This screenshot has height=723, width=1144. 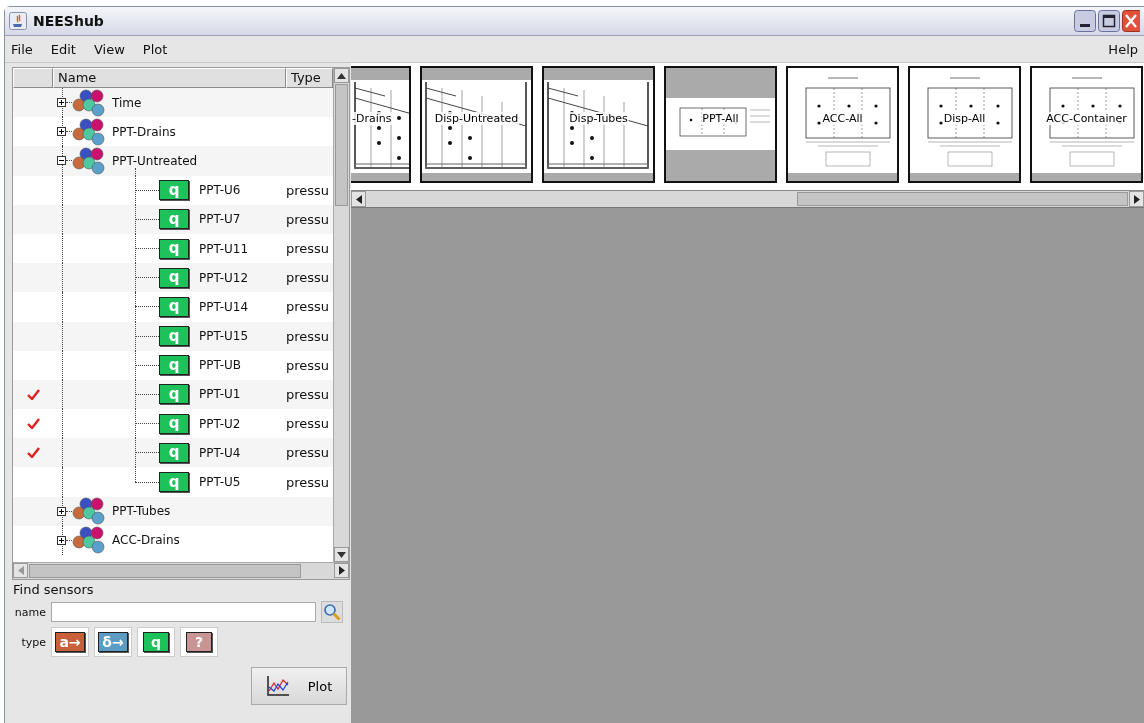 I want to click on chart-thumbnail: PPT-All, so click(x=720, y=124).